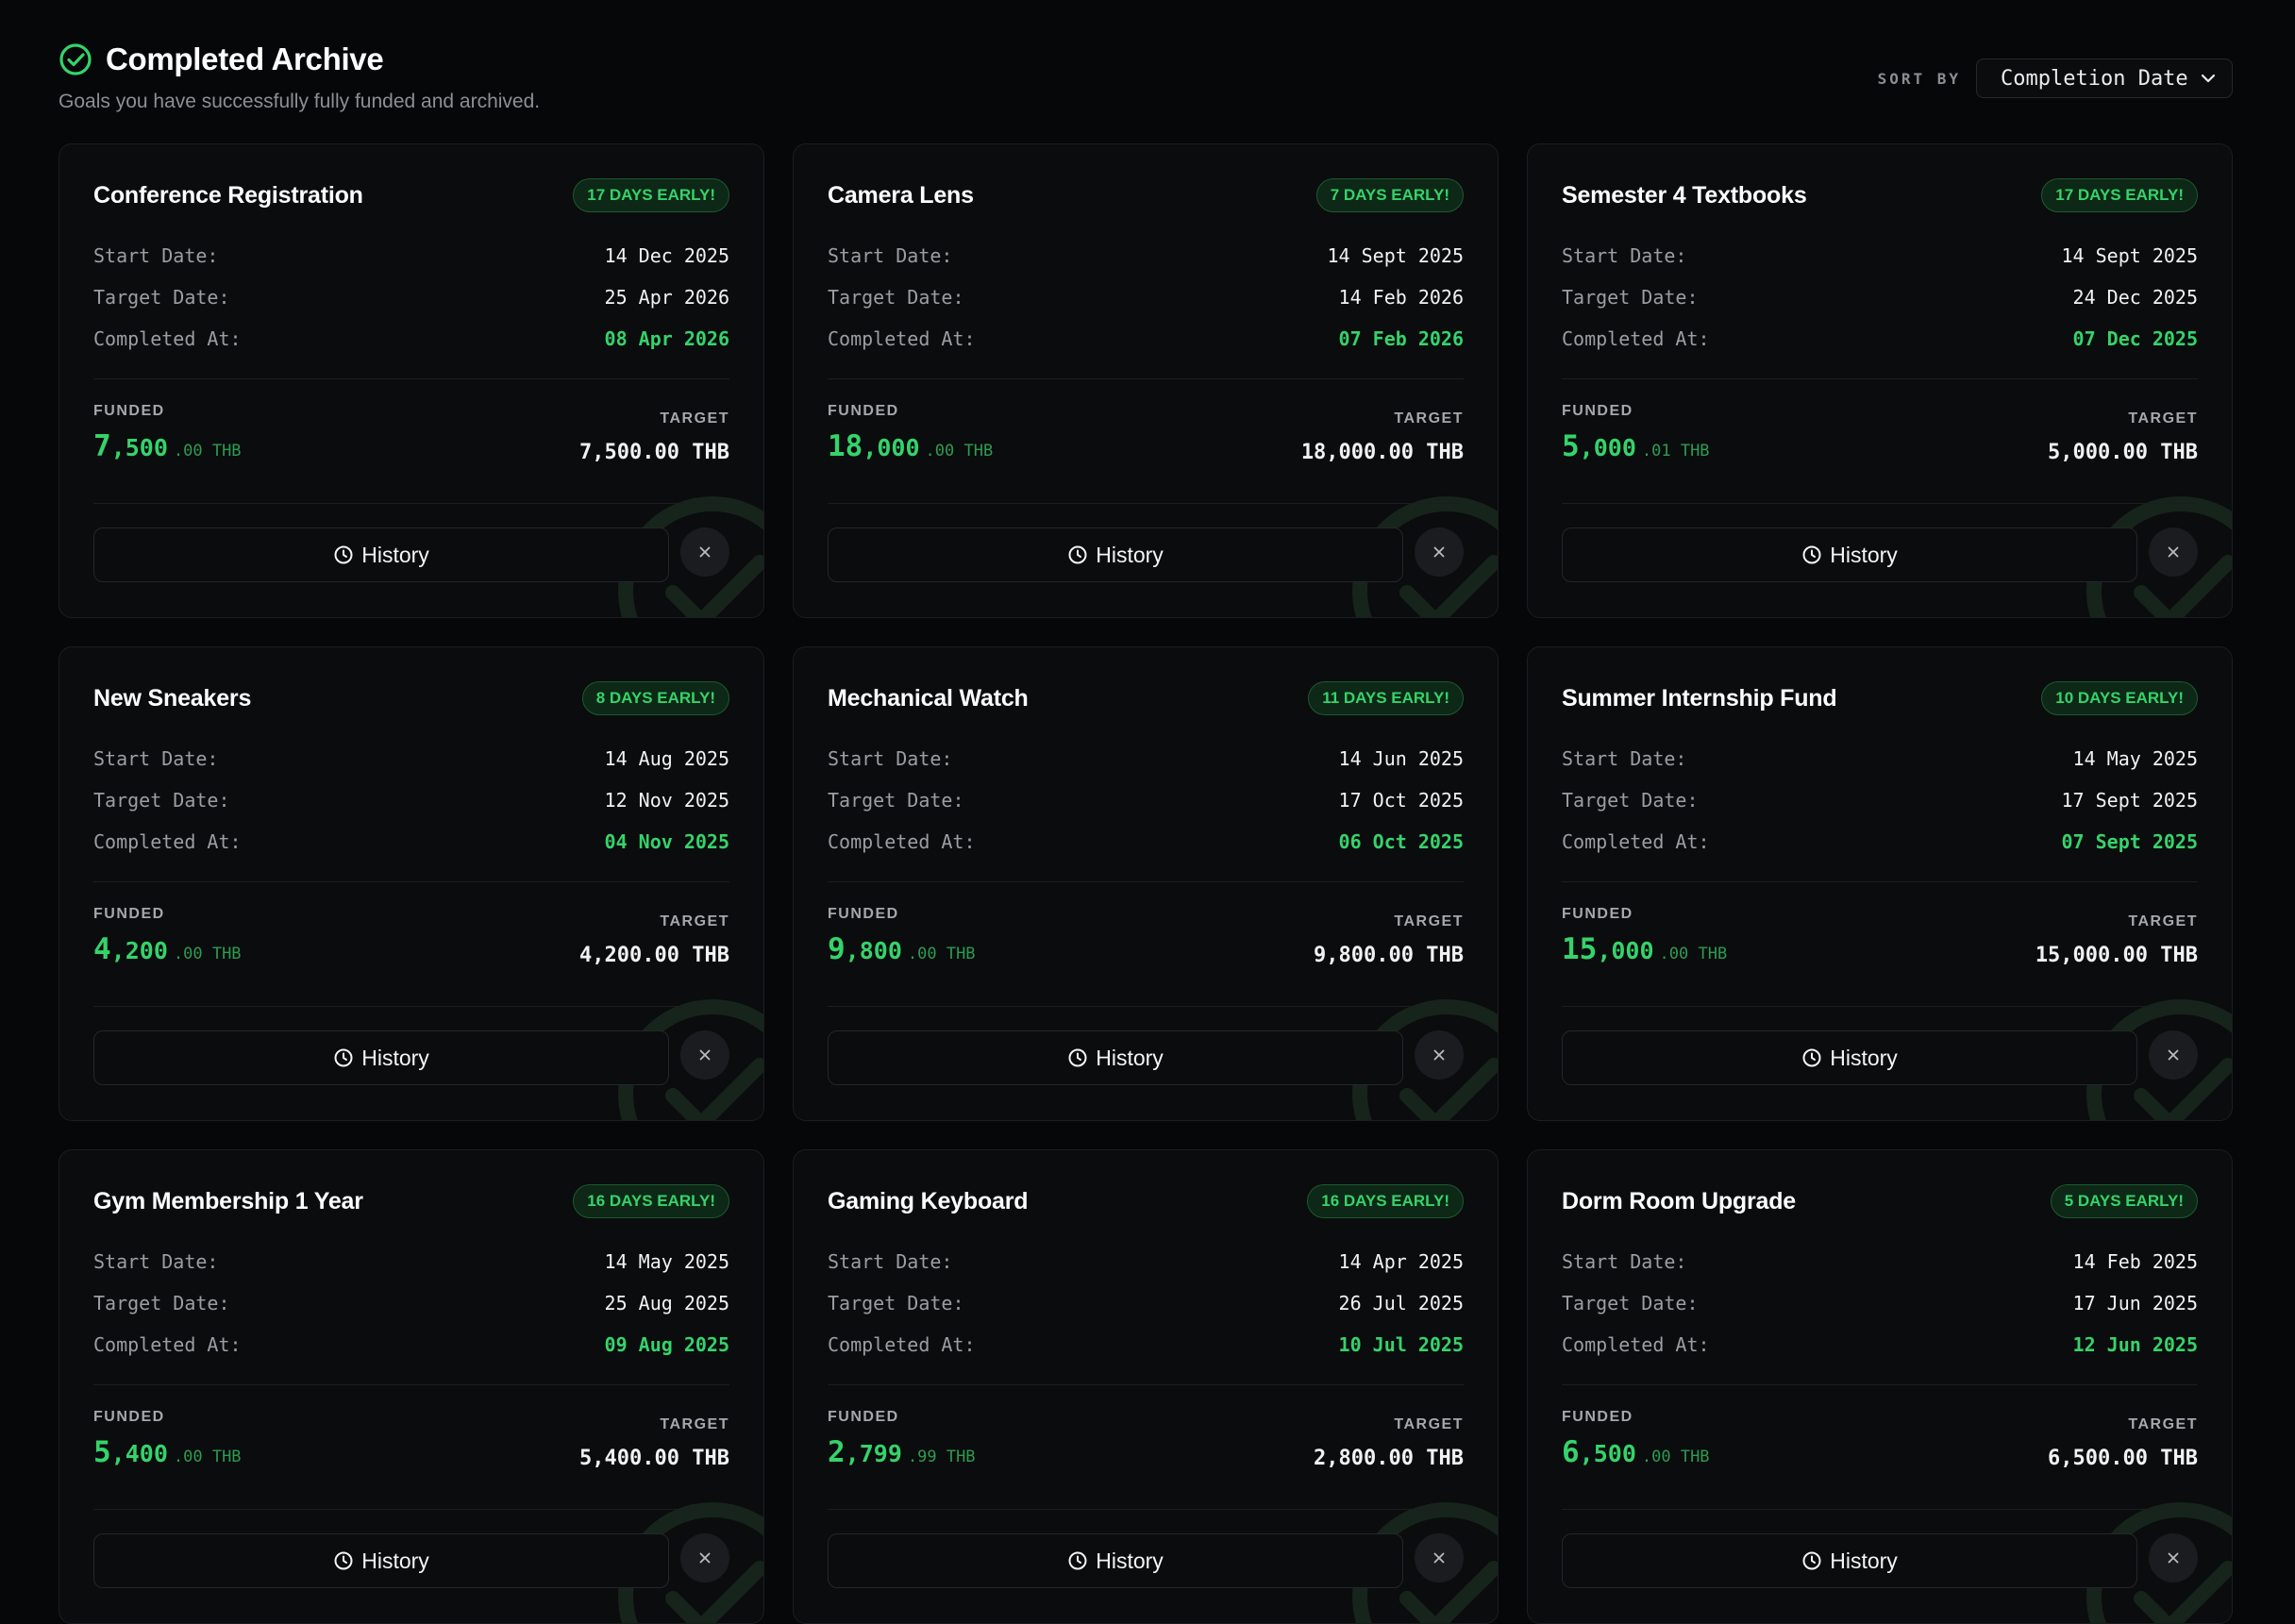  What do you see at coordinates (654, 437) in the screenshot?
I see `target-amount-block: TARGET 7,500.00 THB` at bounding box center [654, 437].